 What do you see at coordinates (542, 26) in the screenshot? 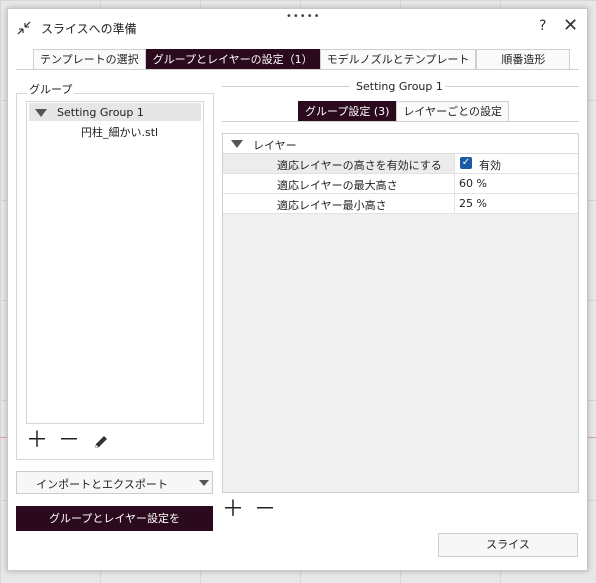
I see `help-button: ?` at bounding box center [542, 26].